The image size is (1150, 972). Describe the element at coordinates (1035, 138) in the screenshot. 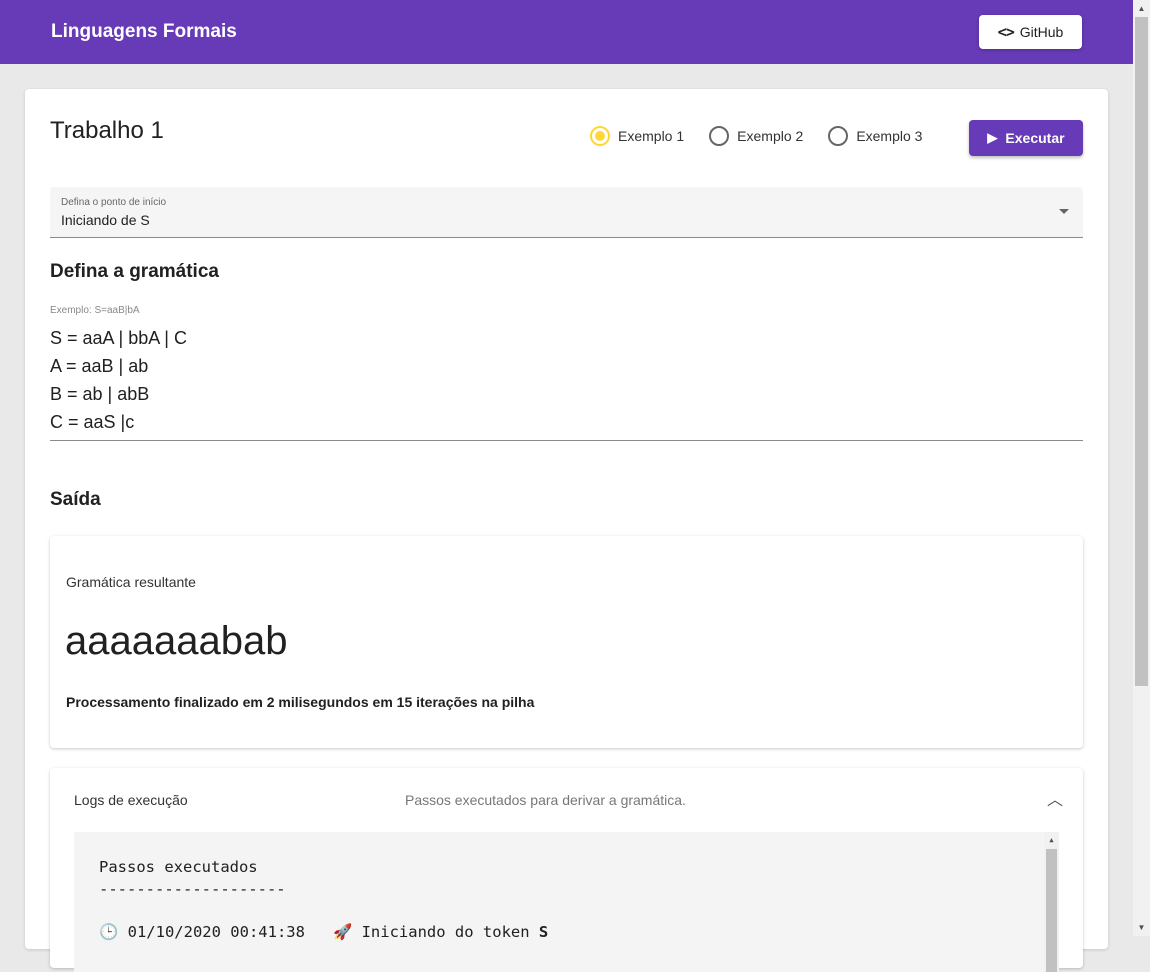

I see `run-label: Executar` at that location.